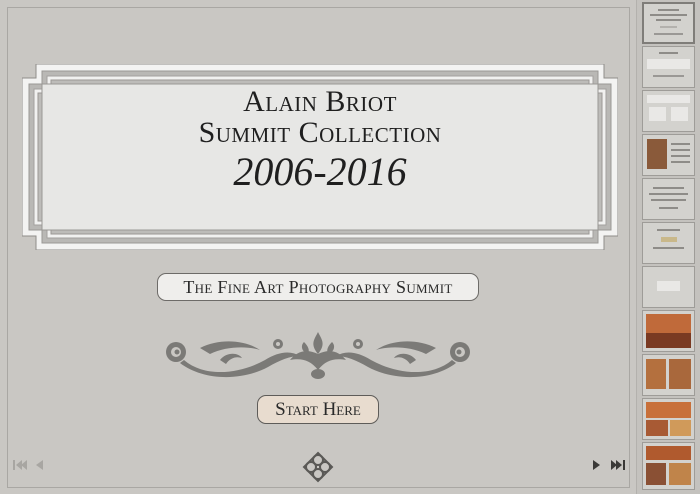 This screenshot has height=494, width=700. What do you see at coordinates (318, 355) in the screenshot?
I see `decorative-scroll-ornament` at bounding box center [318, 355].